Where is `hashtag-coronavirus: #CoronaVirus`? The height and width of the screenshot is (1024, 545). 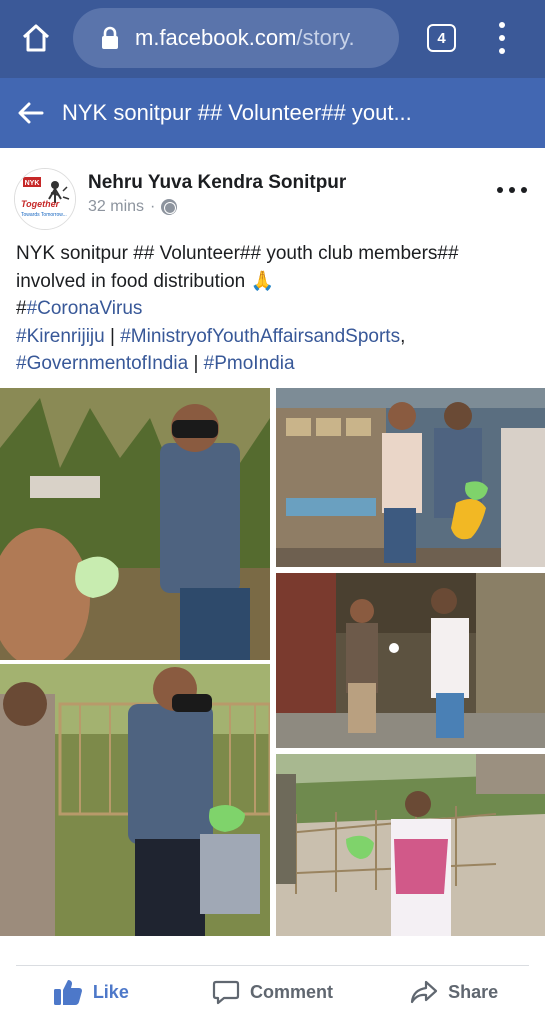
hashtag-coronavirus: #CoronaVirus is located at coordinates (85, 308).